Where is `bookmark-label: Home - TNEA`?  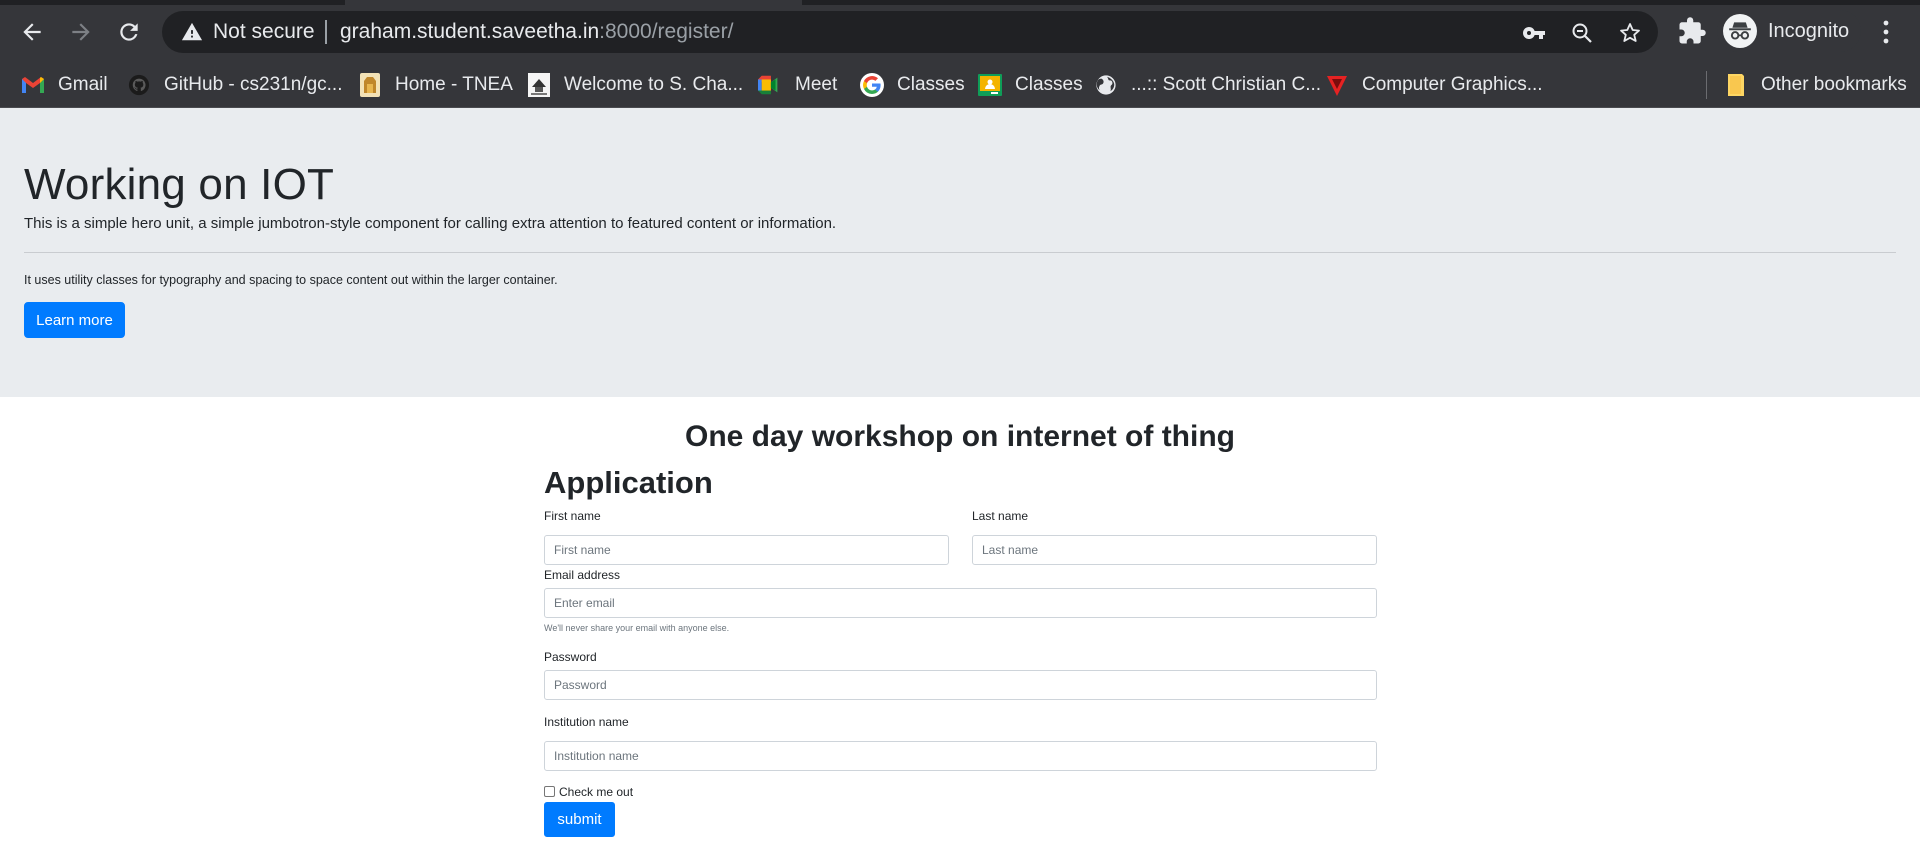 bookmark-label: Home - TNEA is located at coordinates (454, 84).